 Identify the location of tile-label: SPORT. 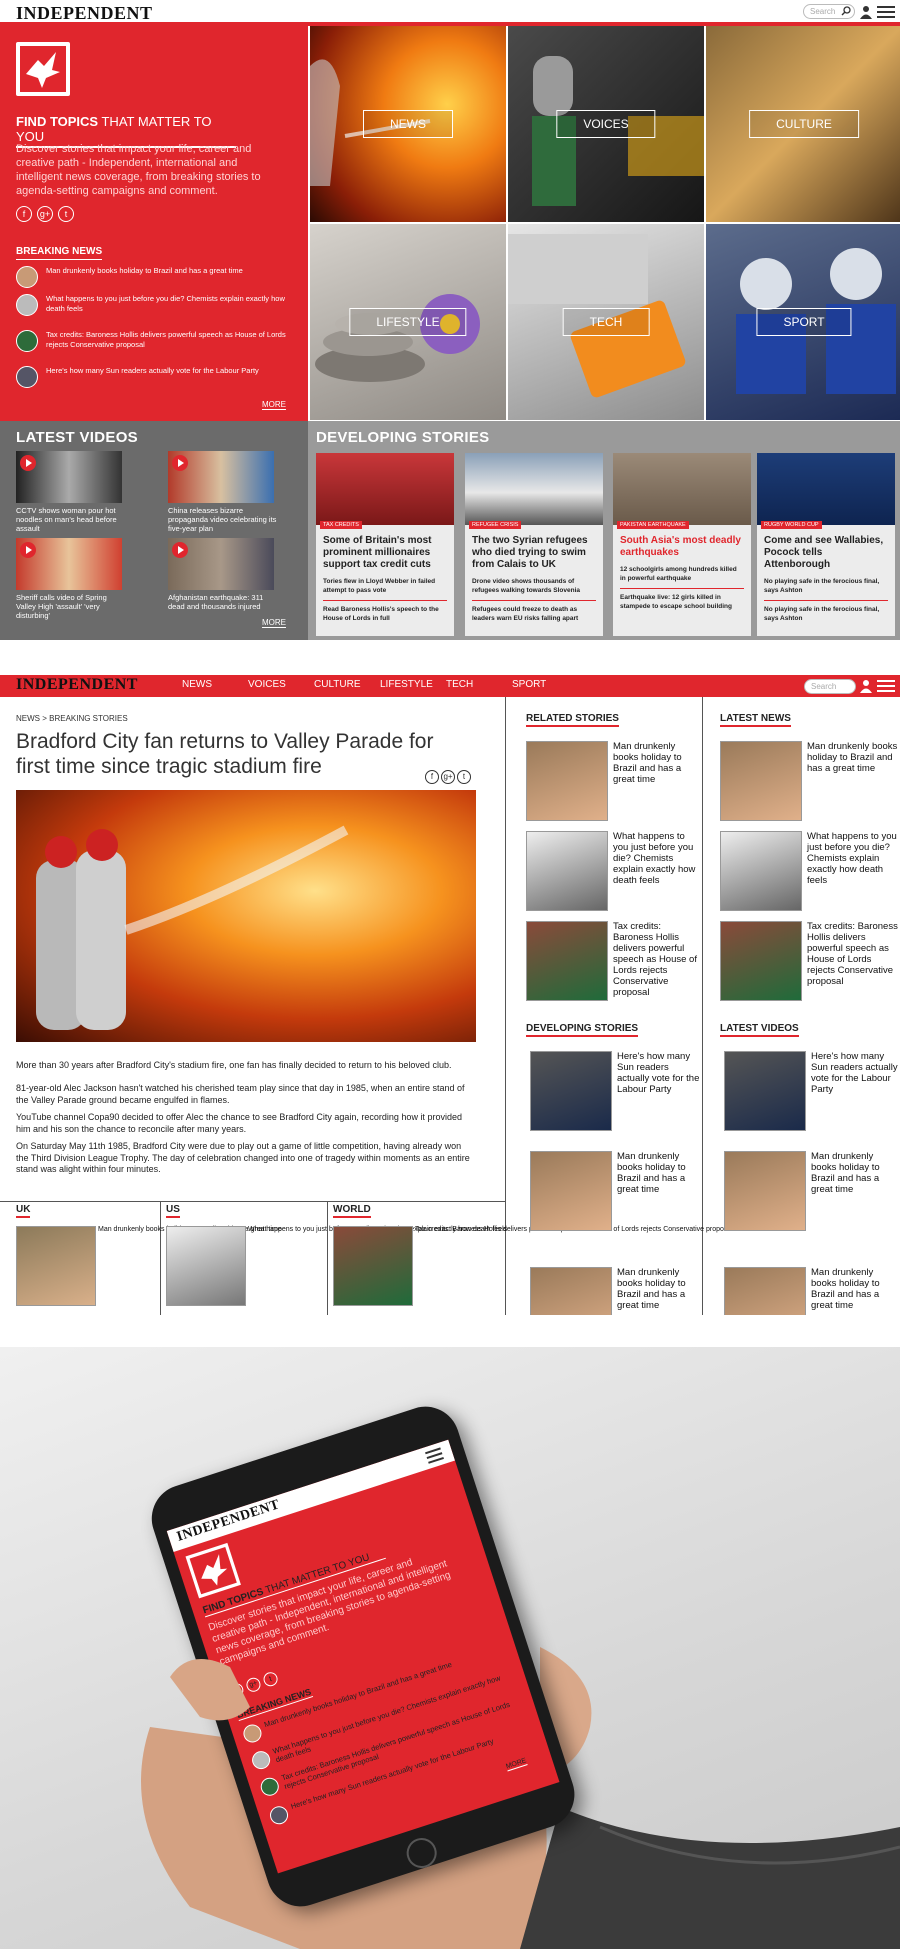
(804, 322).